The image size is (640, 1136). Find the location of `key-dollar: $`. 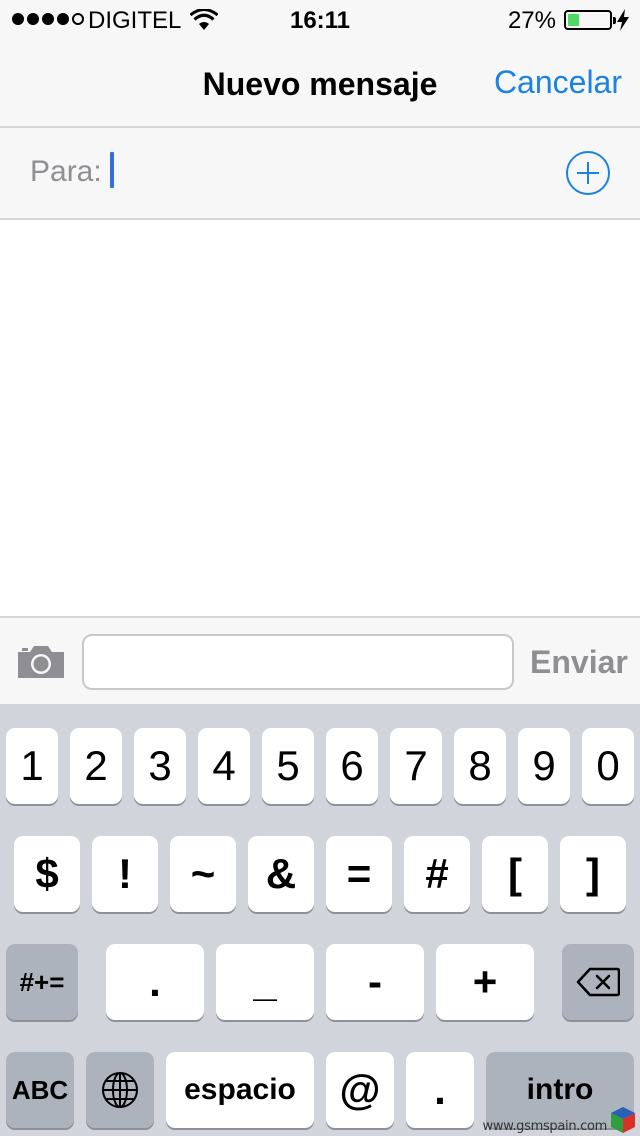

key-dollar: $ is located at coordinates (47, 874).